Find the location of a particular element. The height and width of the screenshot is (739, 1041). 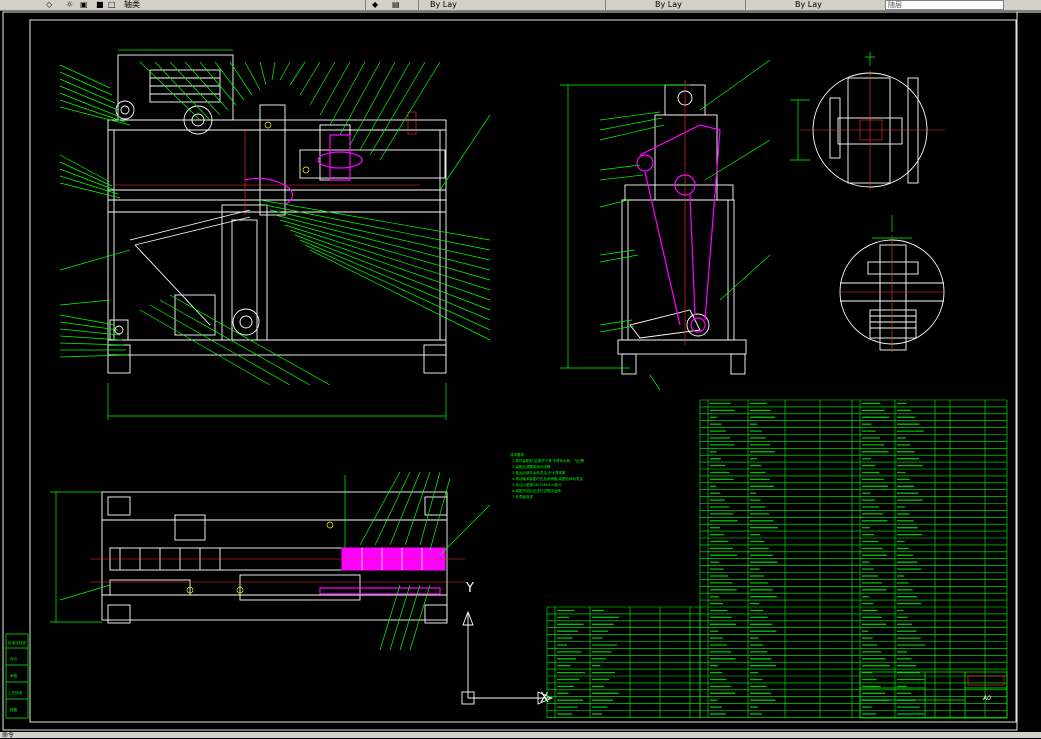

side-view is located at coordinates (653, 229).